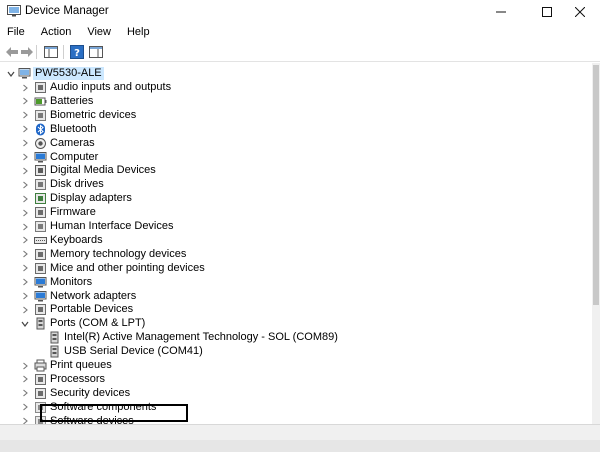 The height and width of the screenshot is (452, 600). I want to click on minimize-button, so click(501, 12).